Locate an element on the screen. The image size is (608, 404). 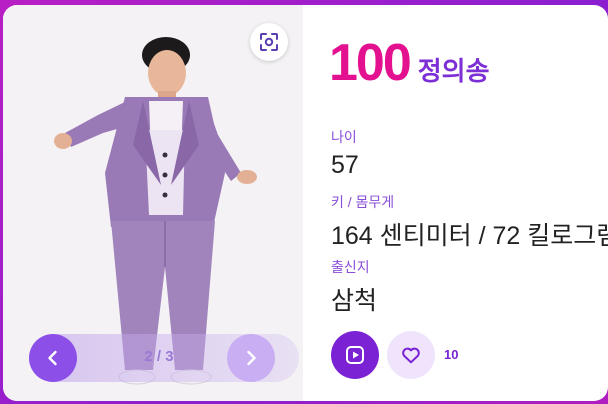
origin-value: 삼척 is located at coordinates (354, 301).